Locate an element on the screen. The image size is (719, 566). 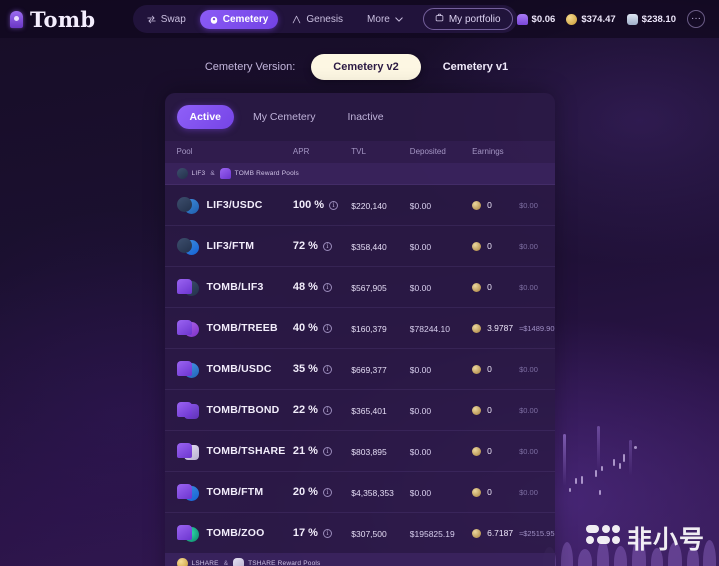
version-option-v1: Cemetery v1 is located at coordinates (475, 67).